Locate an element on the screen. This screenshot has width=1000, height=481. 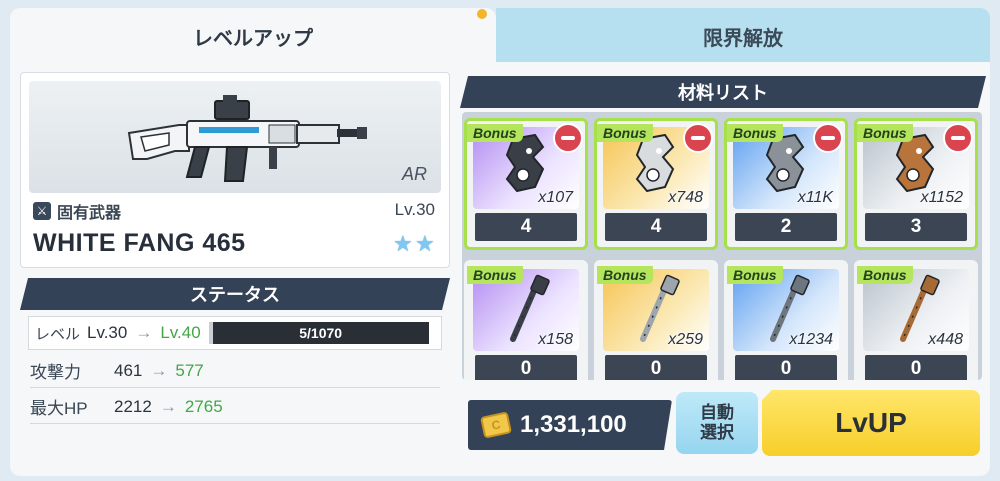
lvup-label: LvUP is located at coordinates (871, 422).